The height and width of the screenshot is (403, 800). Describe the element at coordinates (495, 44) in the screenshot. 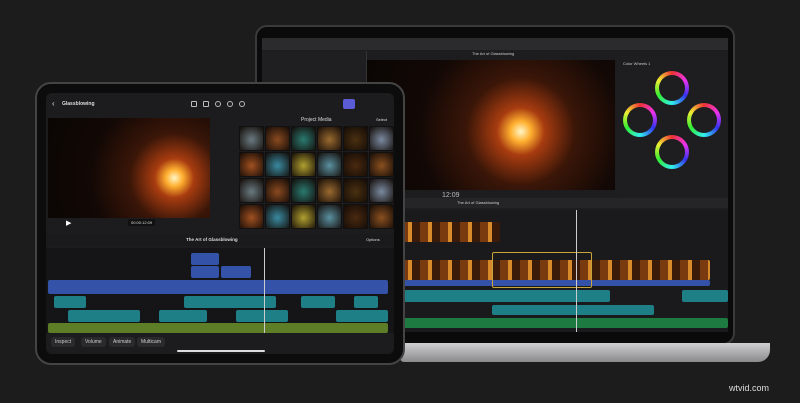

I see `mac-toolbar` at that location.